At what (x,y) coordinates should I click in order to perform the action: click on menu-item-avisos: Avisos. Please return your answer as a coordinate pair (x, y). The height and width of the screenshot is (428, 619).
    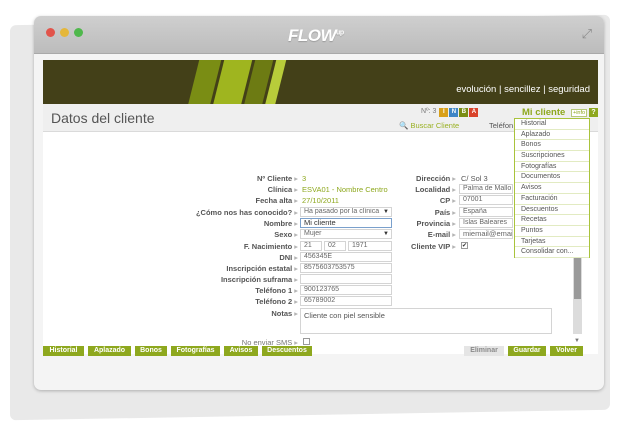
    Looking at the image, I should click on (552, 188).